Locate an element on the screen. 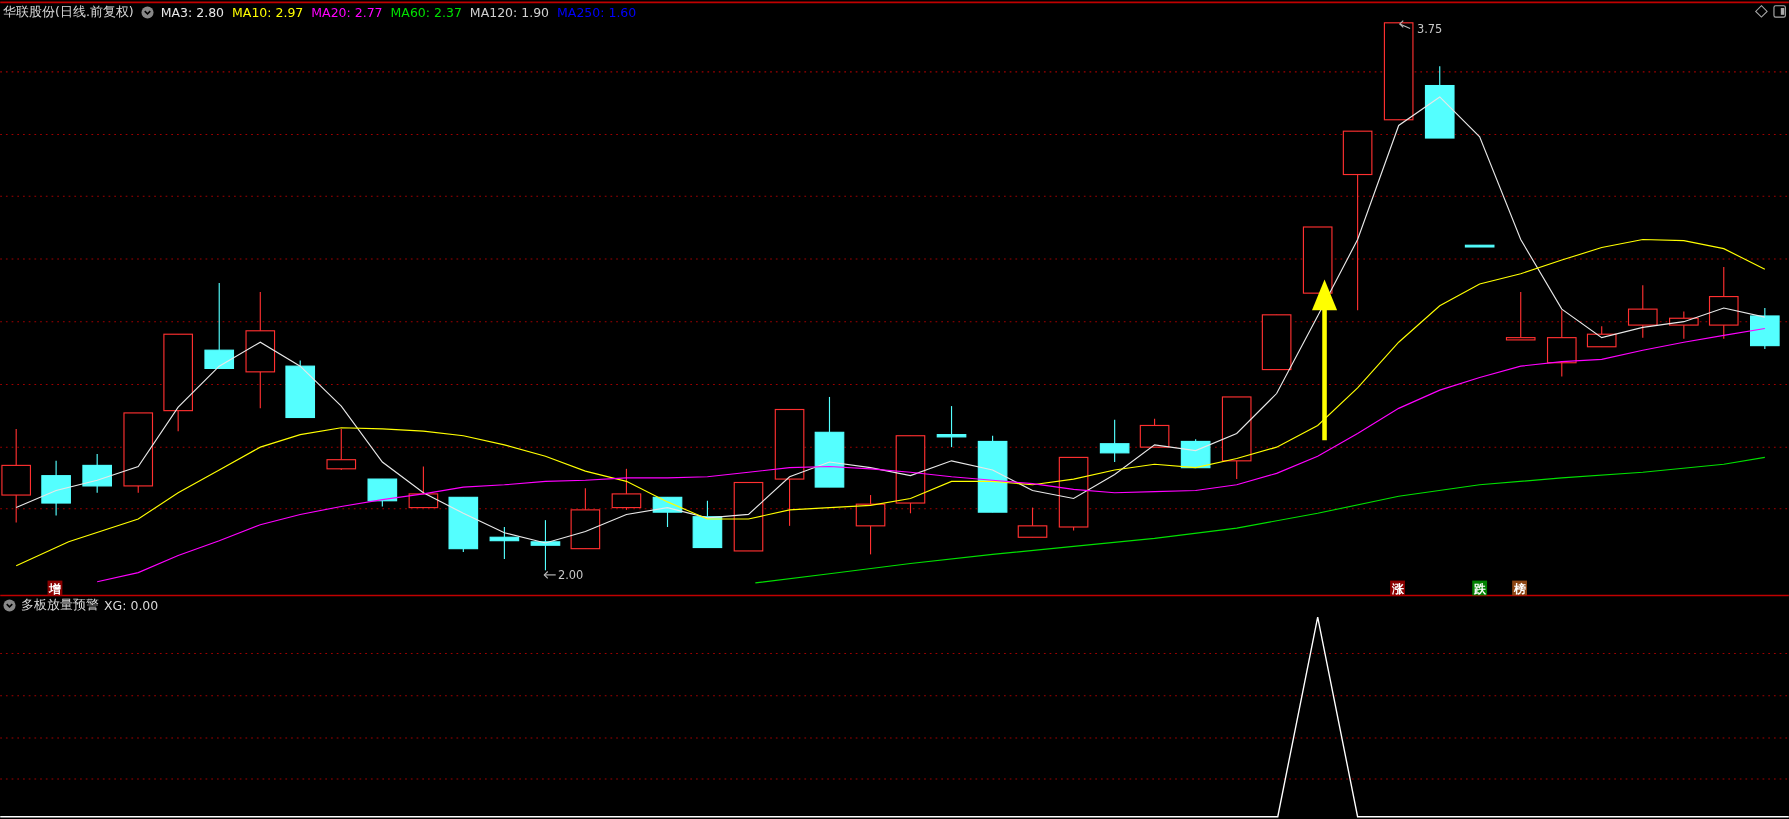 This screenshot has height=819, width=1789. indicator-value: XG: 0.00 is located at coordinates (131, 605).